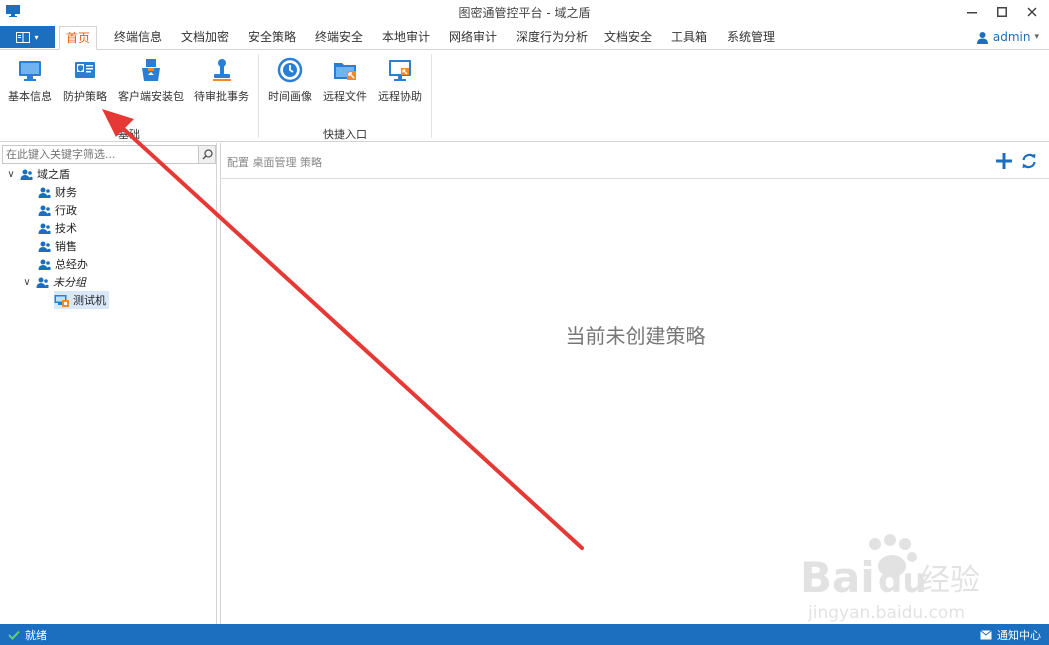 Image resolution: width=1049 pixels, height=645 pixels. What do you see at coordinates (272, 38) in the screenshot?
I see `tab-security-policy: 安全策略` at bounding box center [272, 38].